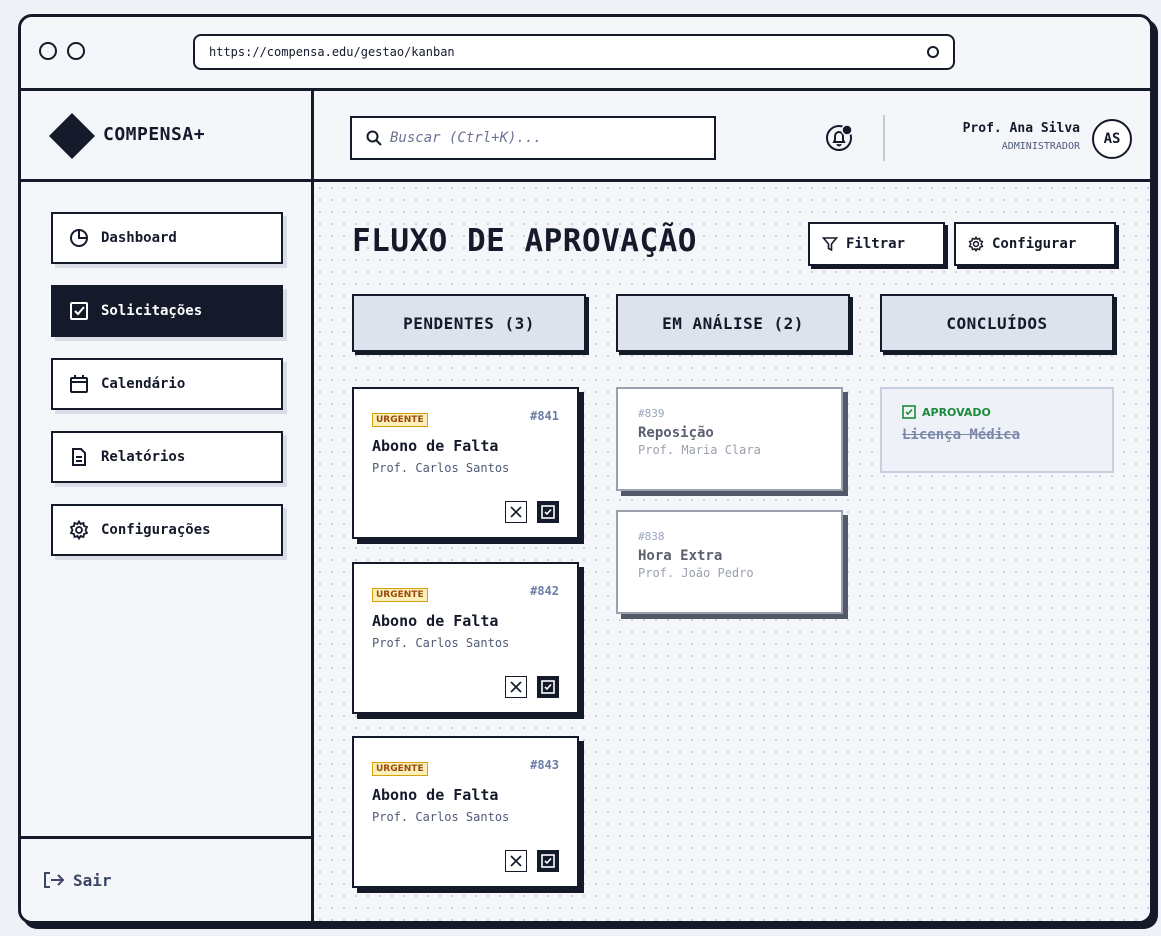  I want to click on user-role: ADMINISTRADOR, so click(1040, 146).